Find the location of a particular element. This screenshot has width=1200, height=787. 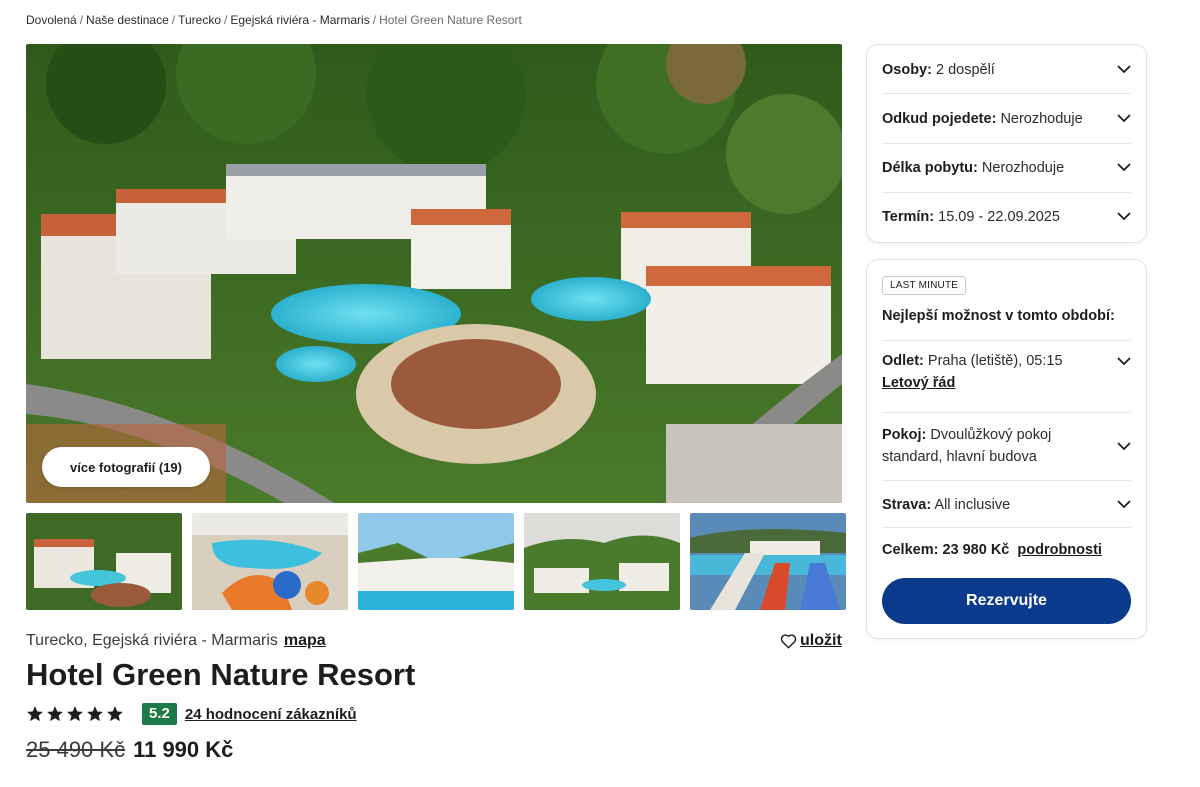

score-badge: 5.2 is located at coordinates (159, 714).